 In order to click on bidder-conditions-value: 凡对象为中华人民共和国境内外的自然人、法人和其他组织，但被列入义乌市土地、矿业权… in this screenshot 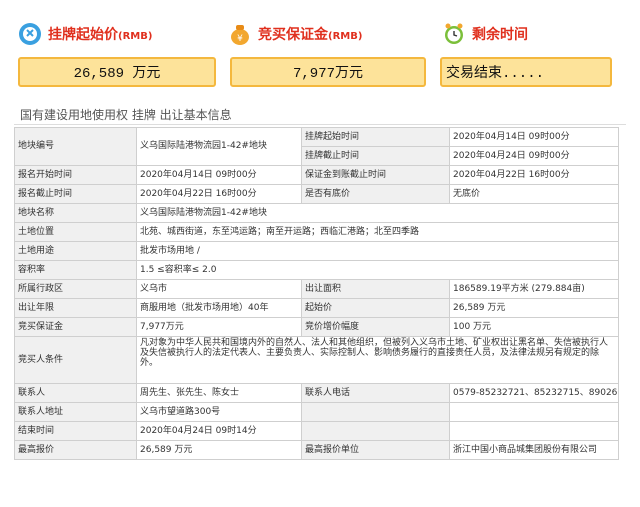, I will do `click(377, 360)`.